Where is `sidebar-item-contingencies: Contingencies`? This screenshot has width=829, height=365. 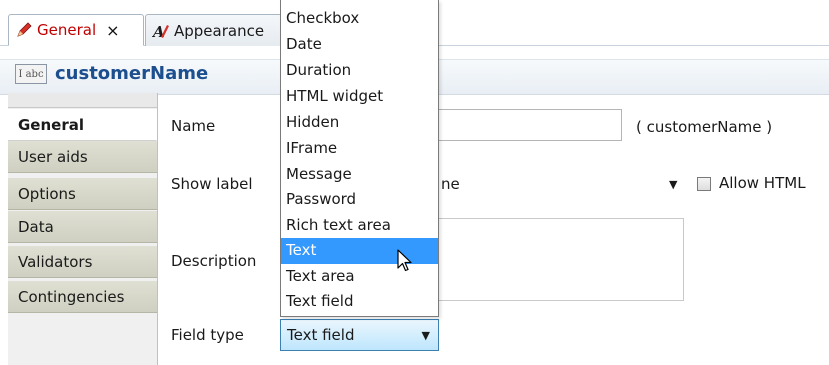
sidebar-item-contingencies: Contingencies is located at coordinates (82, 297).